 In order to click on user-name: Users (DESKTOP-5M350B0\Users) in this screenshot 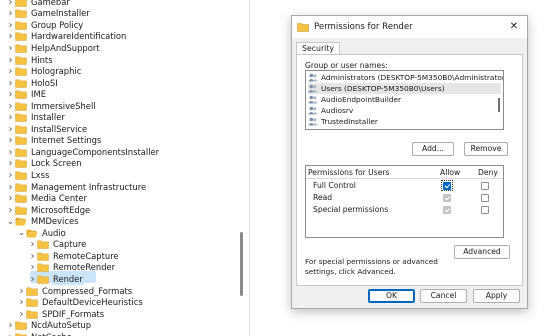, I will do `click(383, 88)`.